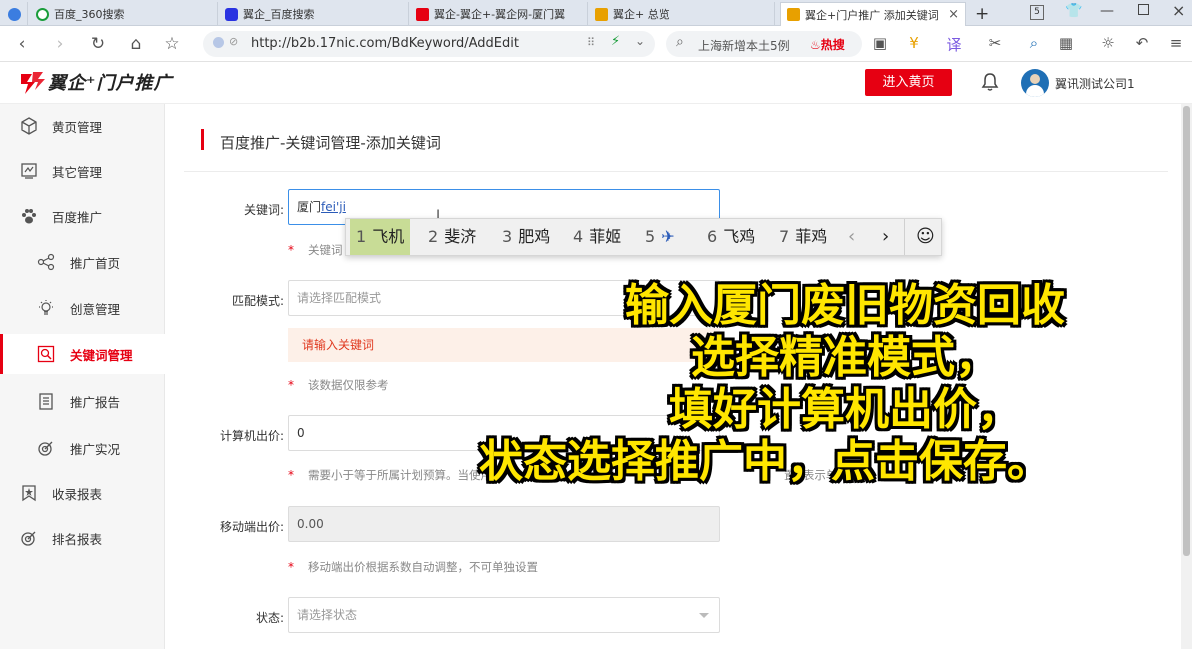 This screenshot has width=1192, height=649. What do you see at coordinates (1066, 43) in the screenshot?
I see `apps-icon: ▦` at bounding box center [1066, 43].